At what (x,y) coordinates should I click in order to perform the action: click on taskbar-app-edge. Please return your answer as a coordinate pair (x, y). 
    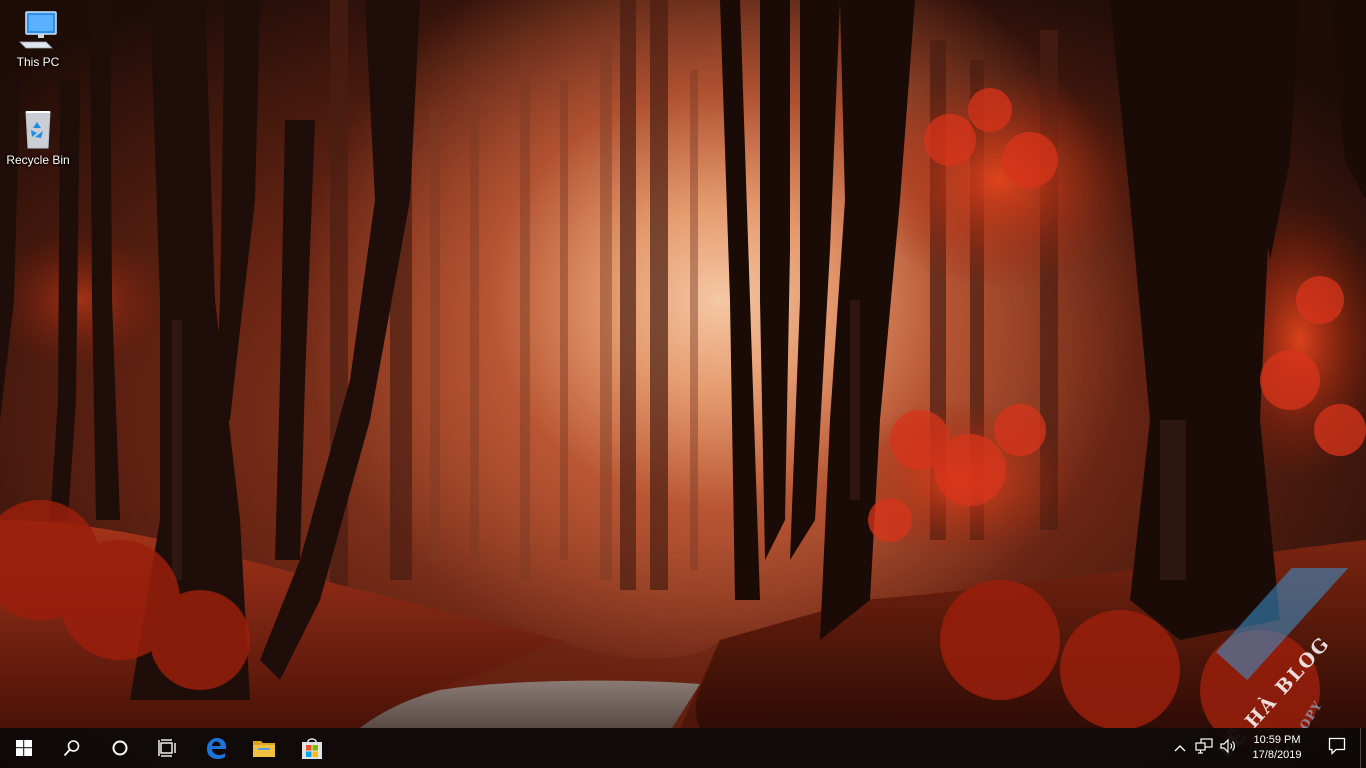
    Looking at the image, I should click on (216, 748).